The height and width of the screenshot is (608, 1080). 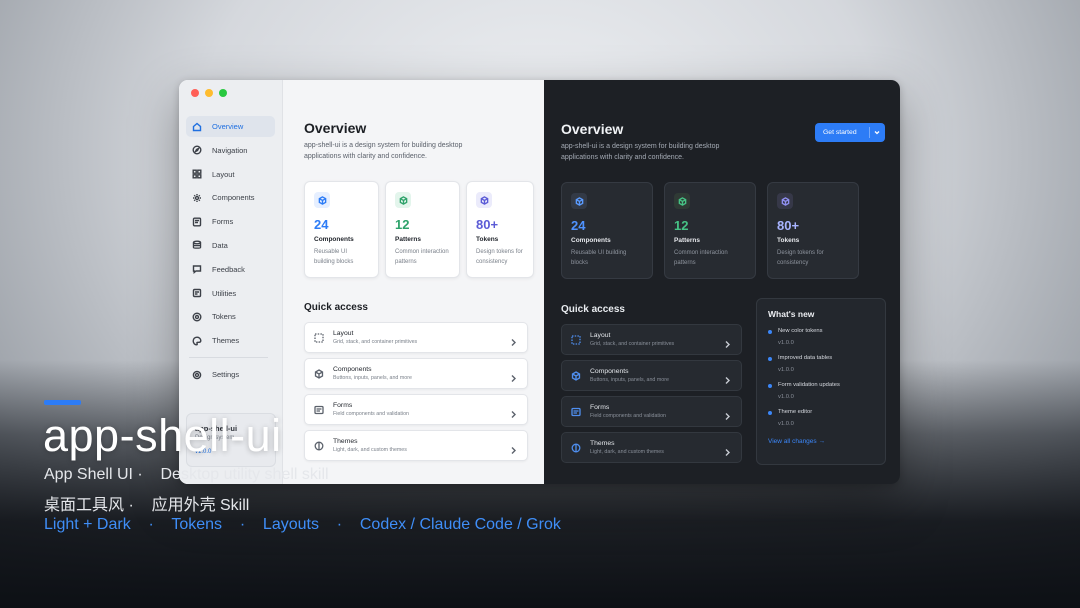 I want to click on compass-icon, so click(x=197, y=150).